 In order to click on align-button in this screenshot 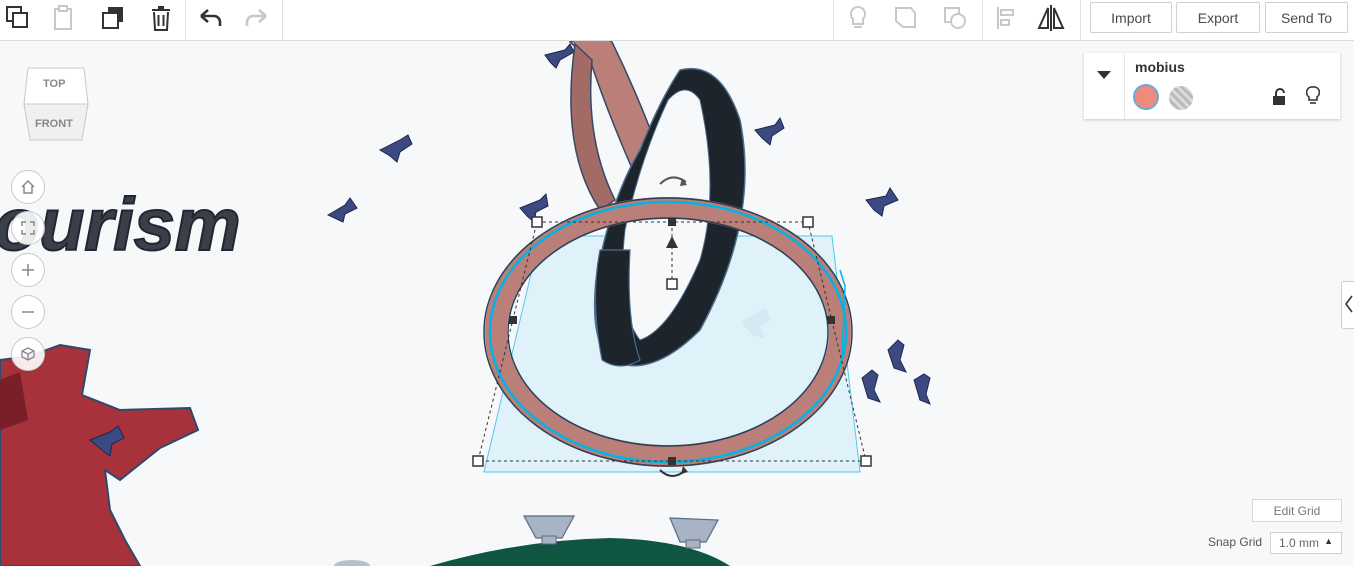, I will do `click(1006, 18)`.